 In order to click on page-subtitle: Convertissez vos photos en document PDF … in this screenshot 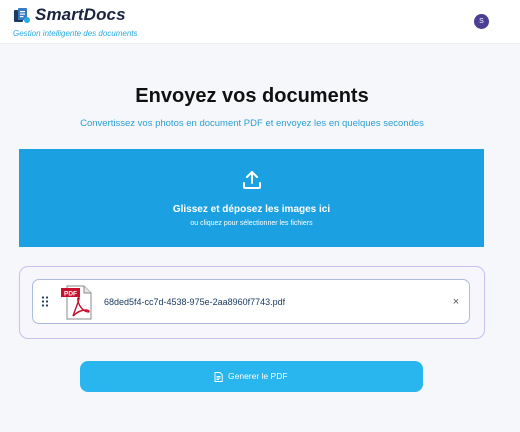, I will do `click(252, 123)`.